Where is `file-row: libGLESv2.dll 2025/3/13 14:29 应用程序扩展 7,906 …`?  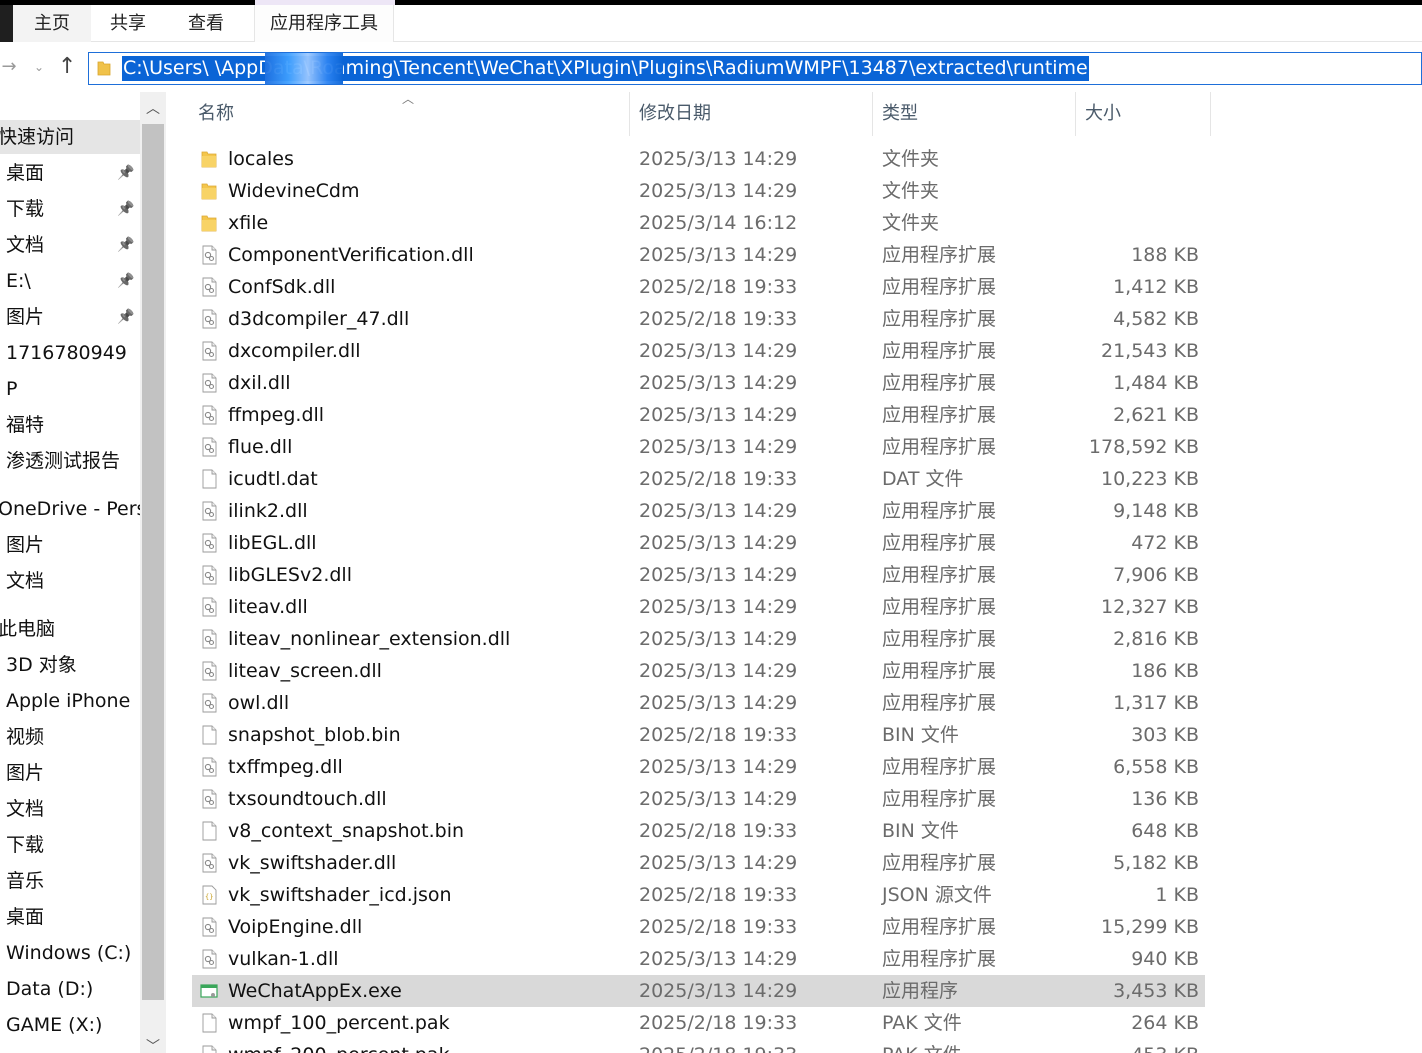
file-row: libGLESv2.dll 2025/3/13 14:29 应用程序扩展 7,906 … is located at coordinates (698, 575).